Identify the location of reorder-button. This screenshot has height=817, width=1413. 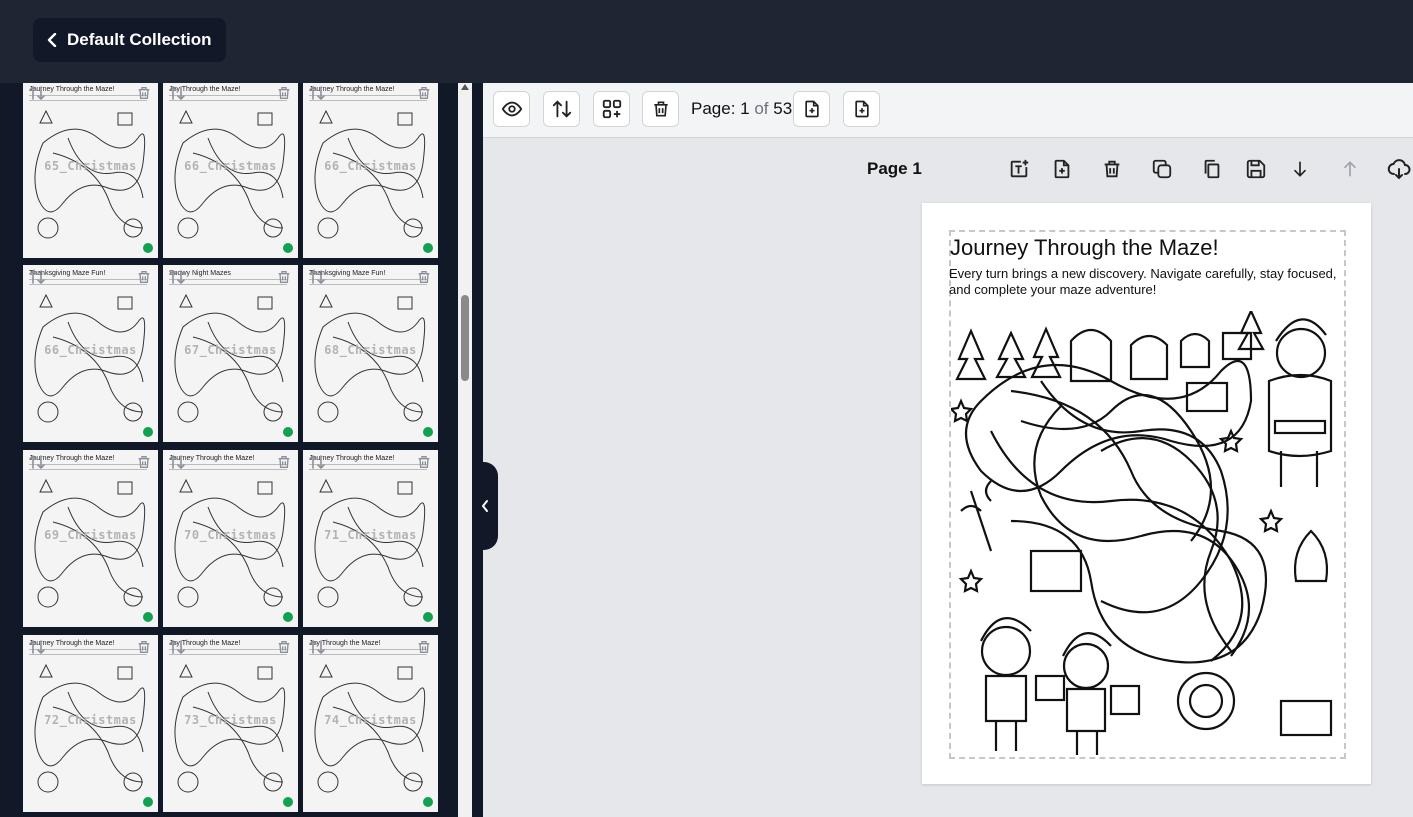
(561, 109).